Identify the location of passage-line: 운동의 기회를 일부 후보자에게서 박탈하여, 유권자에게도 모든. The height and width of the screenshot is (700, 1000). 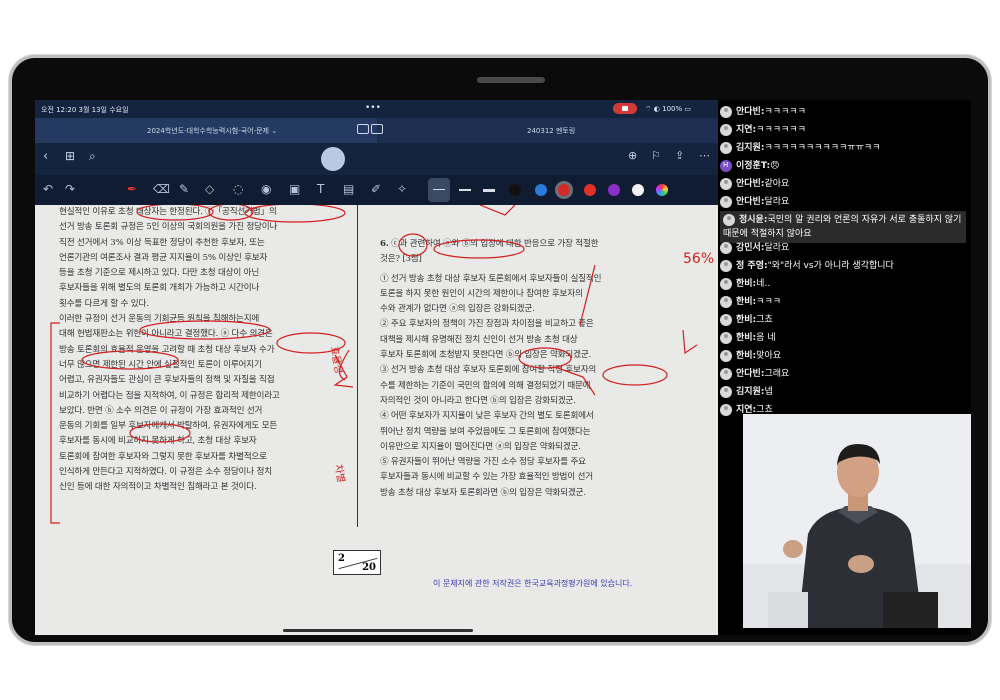
(168, 426).